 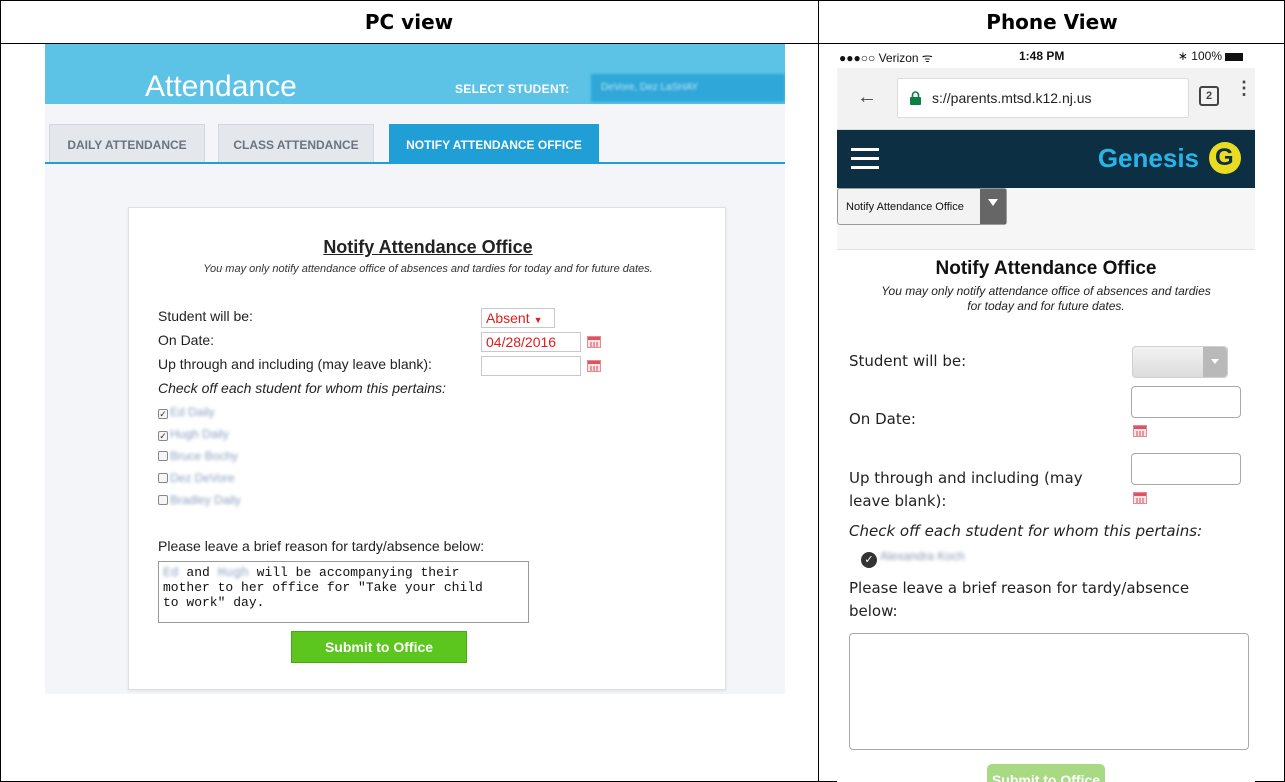 I want to click on student-name: Hugh Daily, so click(x=199, y=434).